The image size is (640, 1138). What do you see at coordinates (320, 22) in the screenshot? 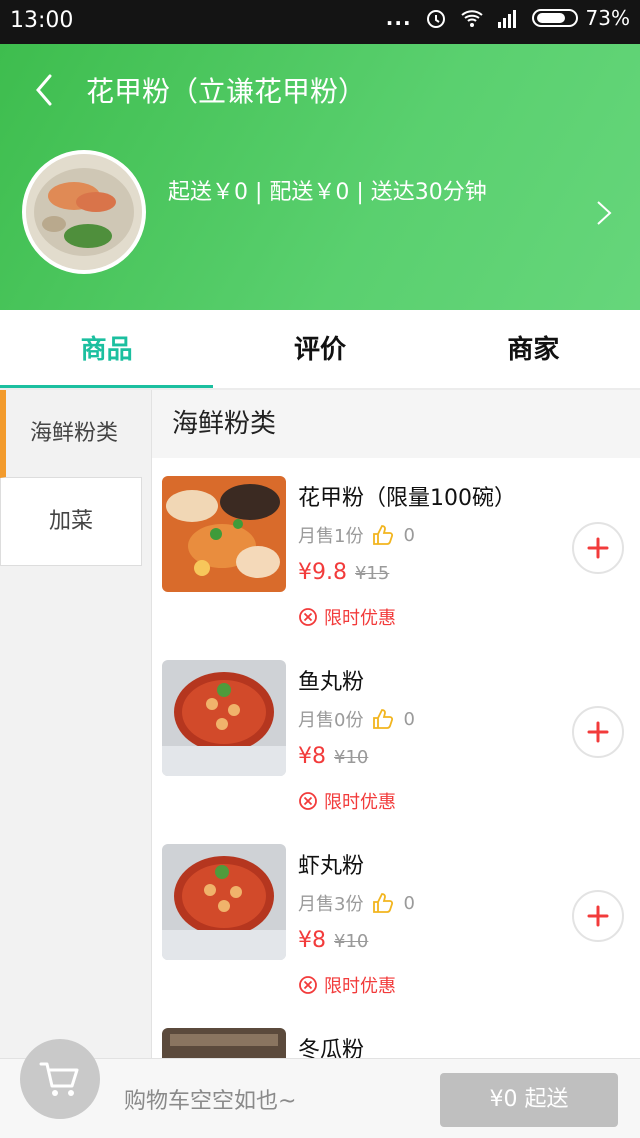
I see `status-bar: 13:00 ... 73%` at bounding box center [320, 22].